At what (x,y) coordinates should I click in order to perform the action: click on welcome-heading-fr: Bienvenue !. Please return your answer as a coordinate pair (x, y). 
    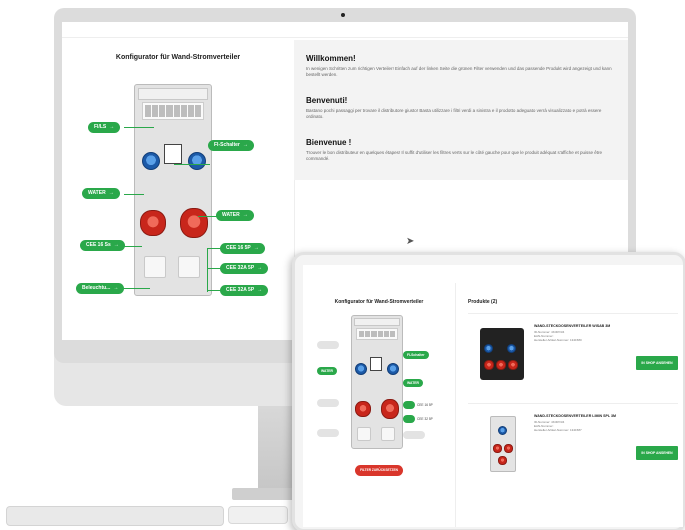
    Looking at the image, I should click on (329, 142).